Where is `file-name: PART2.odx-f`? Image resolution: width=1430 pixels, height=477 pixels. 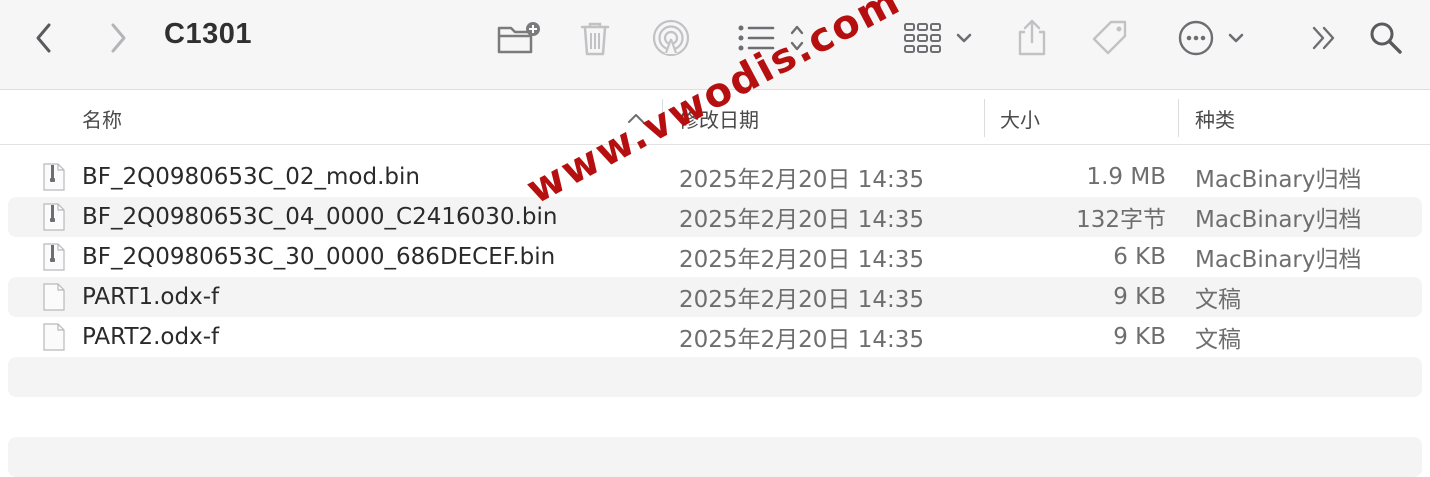
file-name: PART2.odx-f is located at coordinates (151, 337).